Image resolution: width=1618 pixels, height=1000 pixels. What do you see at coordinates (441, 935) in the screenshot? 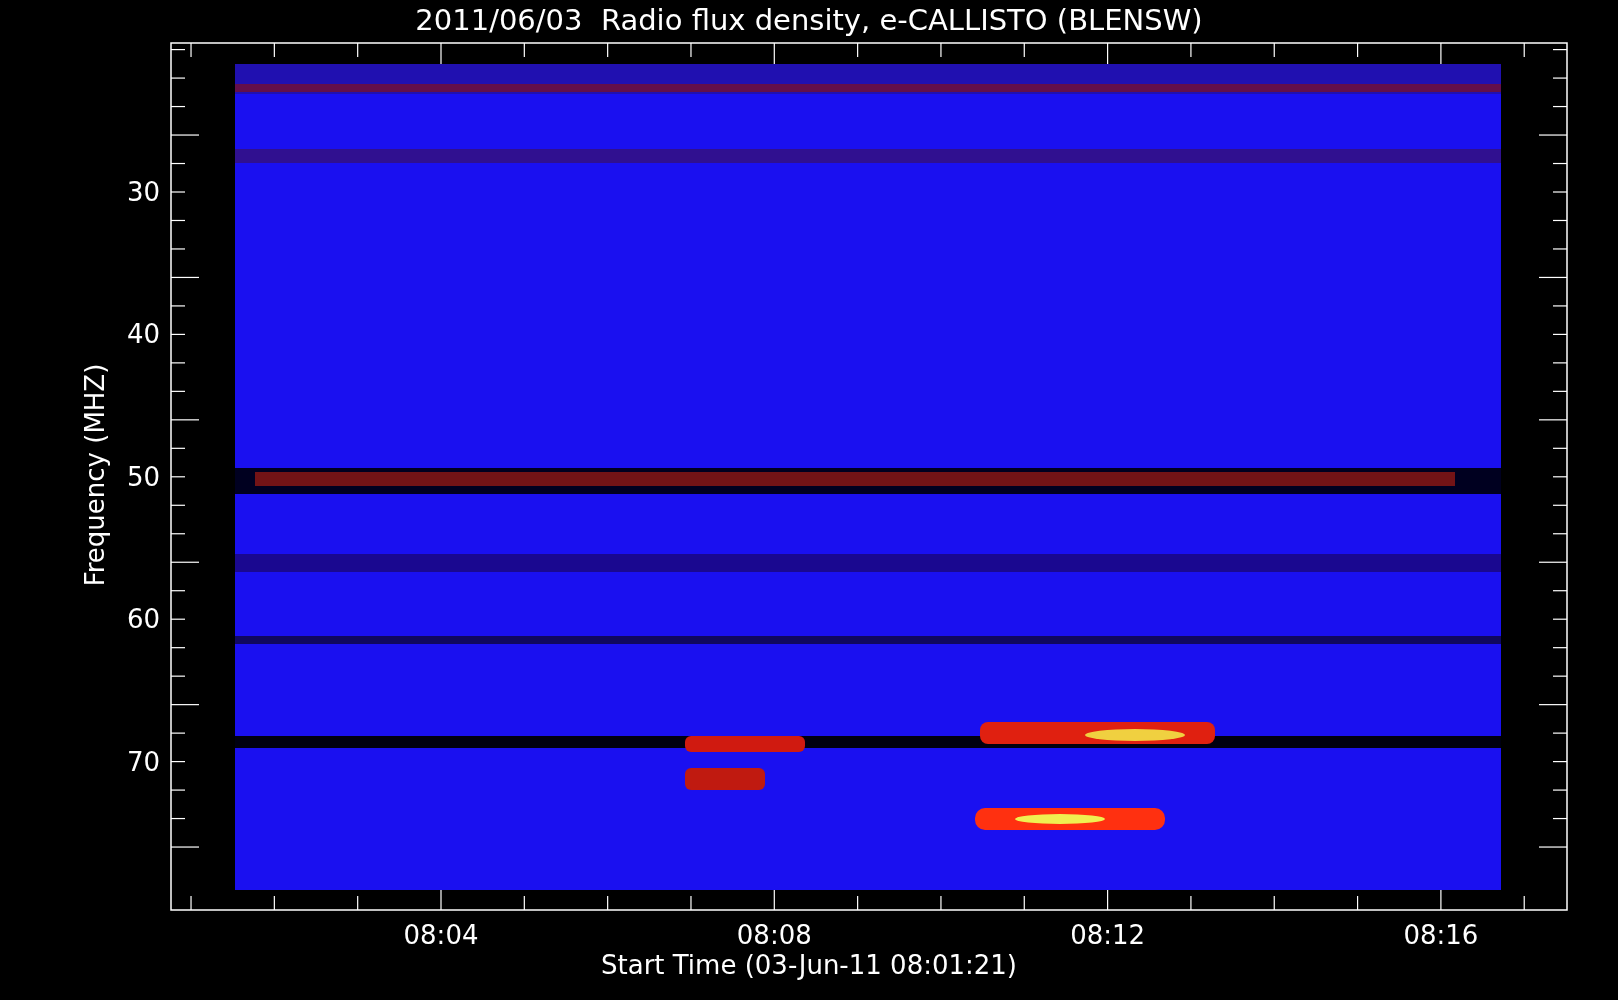
I see `tick-label: 08:04` at bounding box center [441, 935].